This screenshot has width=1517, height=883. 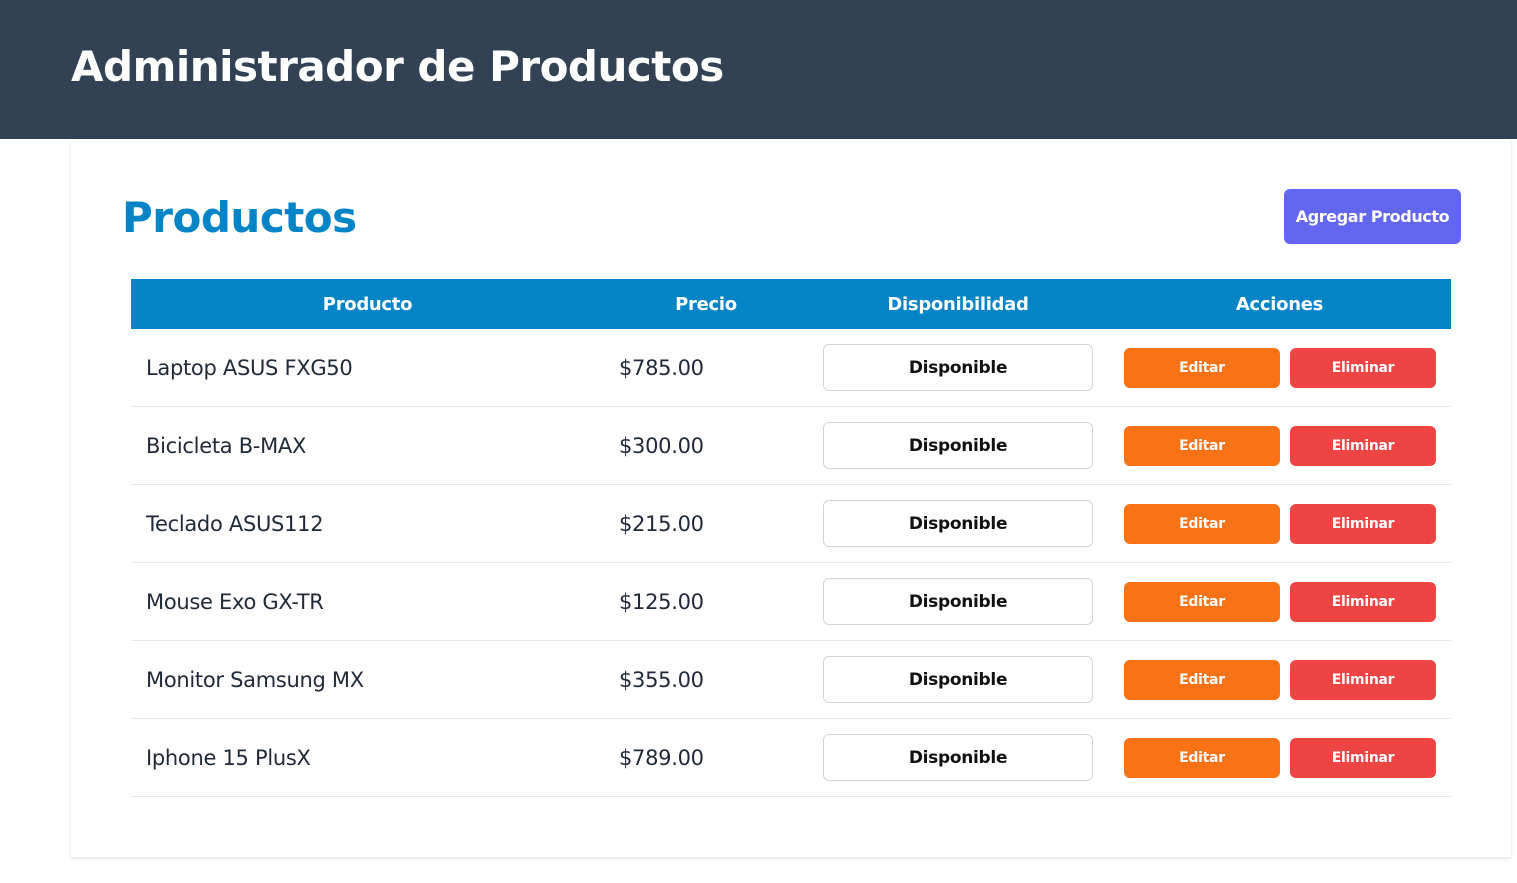 What do you see at coordinates (249, 367) in the screenshot?
I see `product-name: Laptop ASUS FXG50` at bounding box center [249, 367].